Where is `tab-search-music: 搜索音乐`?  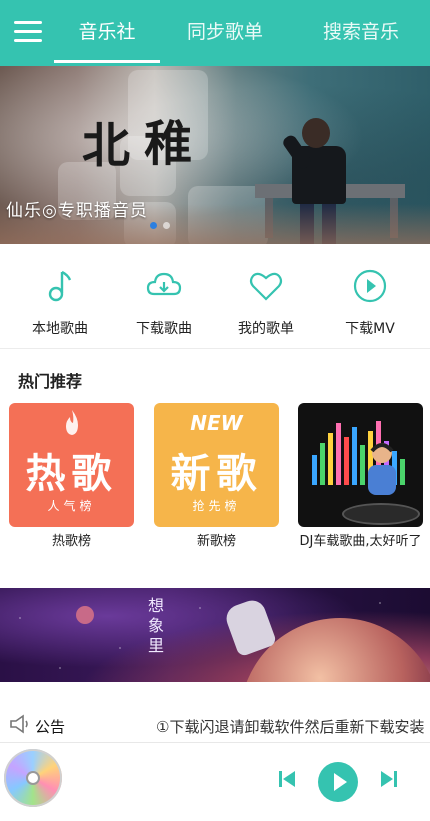 tab-search-music: 搜索音乐 is located at coordinates (361, 32).